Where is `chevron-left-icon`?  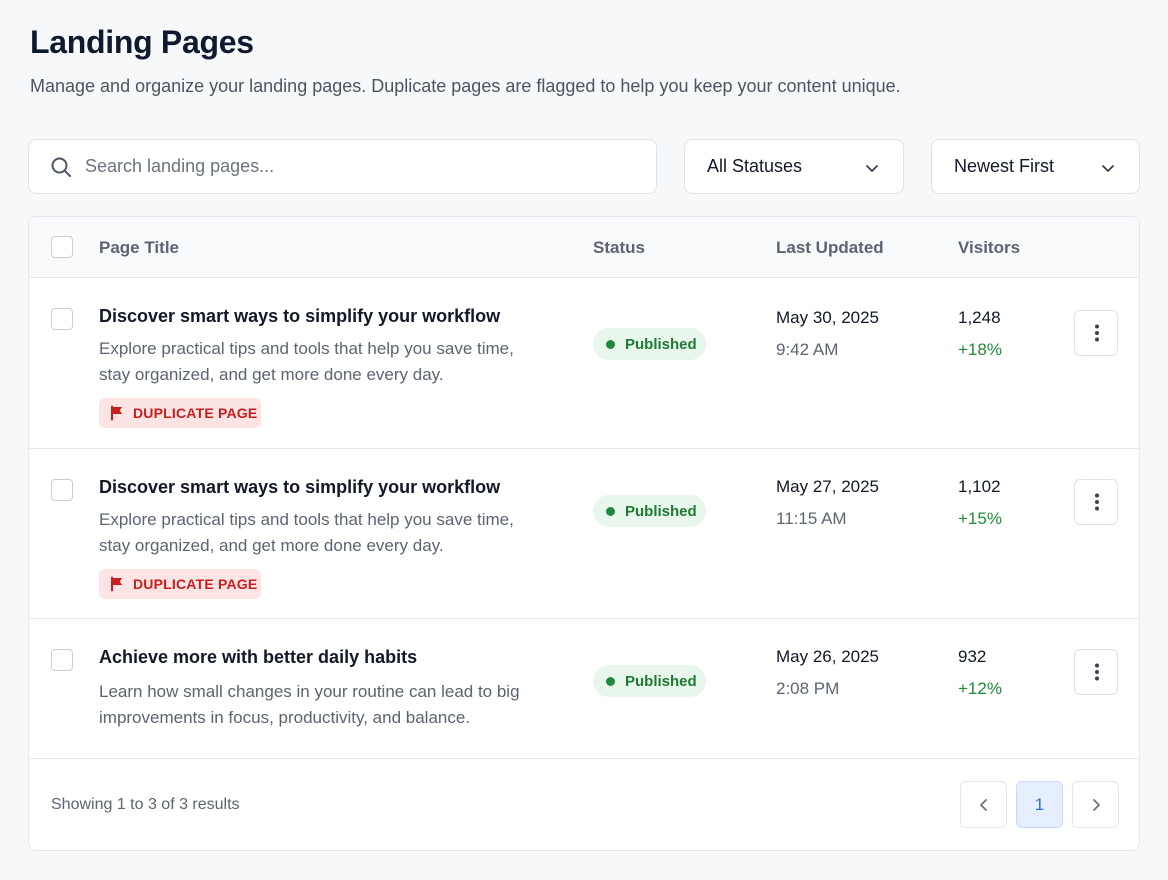
chevron-left-icon is located at coordinates (983, 804).